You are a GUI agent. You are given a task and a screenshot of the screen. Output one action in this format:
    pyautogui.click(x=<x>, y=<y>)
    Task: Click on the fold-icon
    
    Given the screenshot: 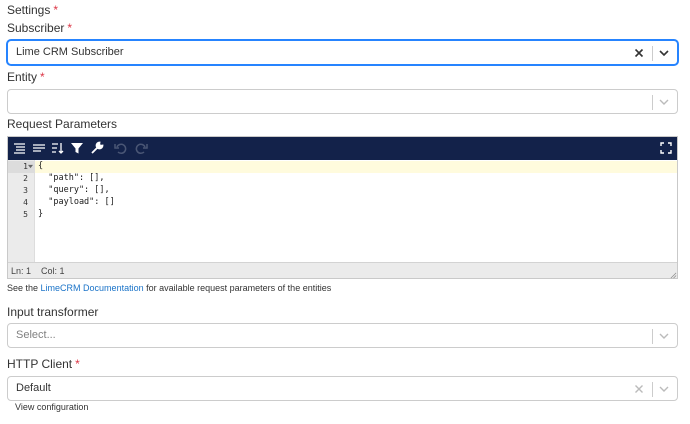 What is the action you would take?
    pyautogui.click(x=30, y=166)
    